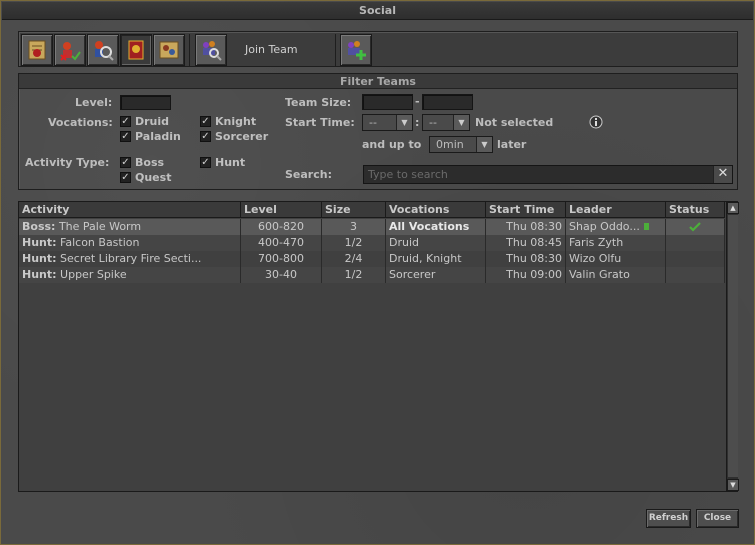 The image size is (755, 545). What do you see at coordinates (281, 227) in the screenshot?
I see `level-cell: 600-820` at bounding box center [281, 227].